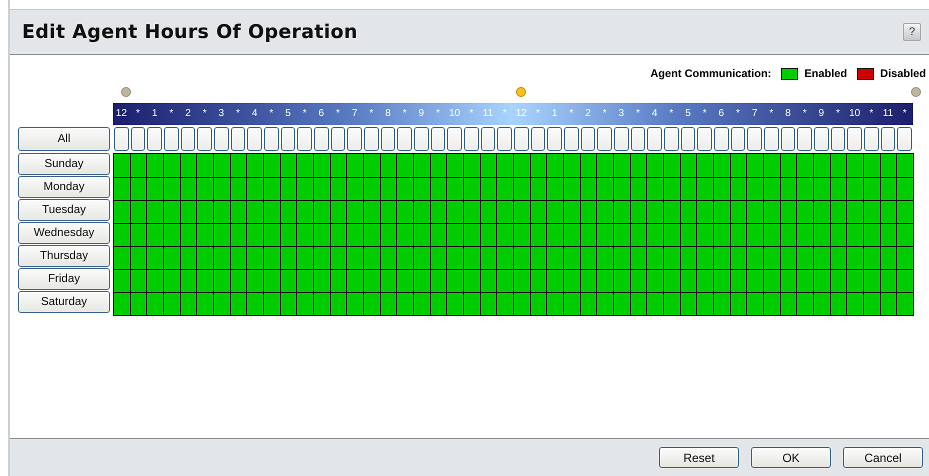 This screenshot has height=476, width=929. I want to click on day-button: Saturday, so click(64, 302).